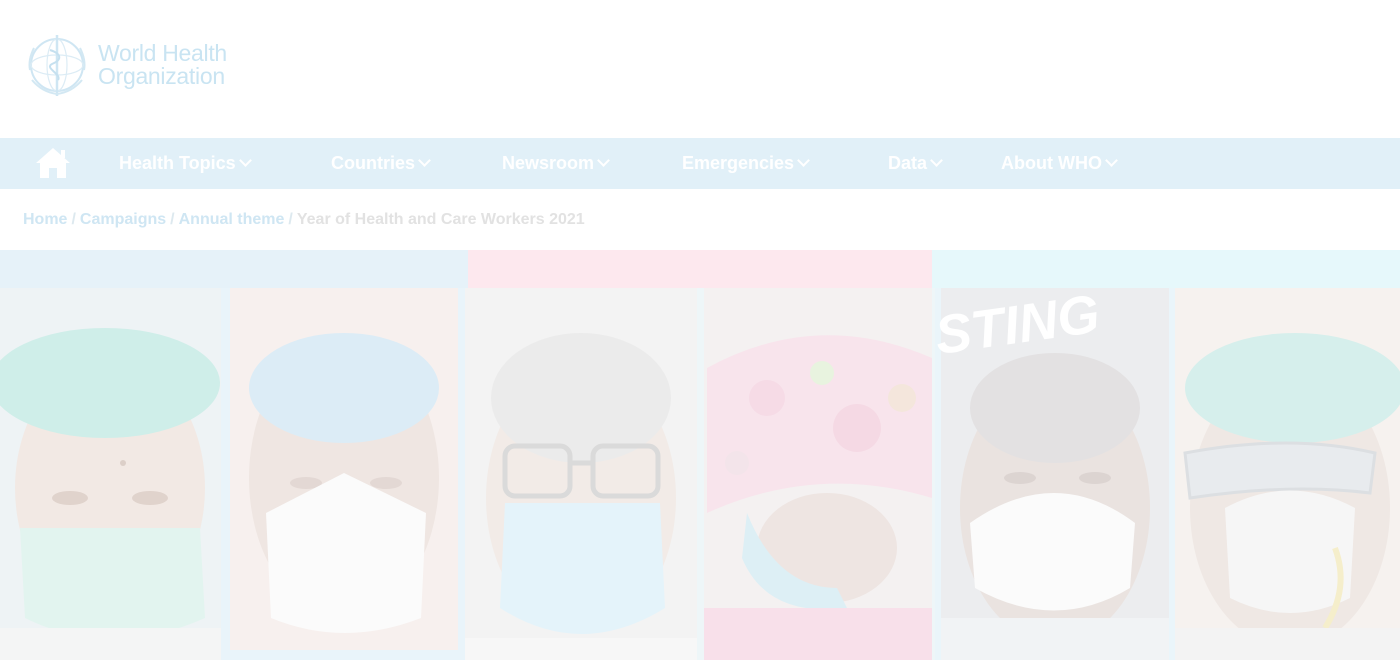  I want to click on nav-about-who: About WHO, so click(1059, 163).